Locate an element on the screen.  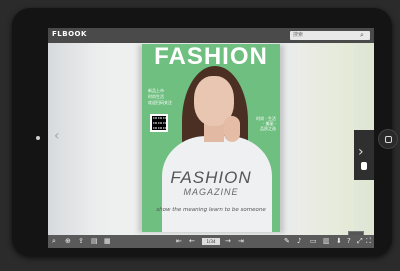
bookmark-icon: ▤ is located at coordinates (94, 241).